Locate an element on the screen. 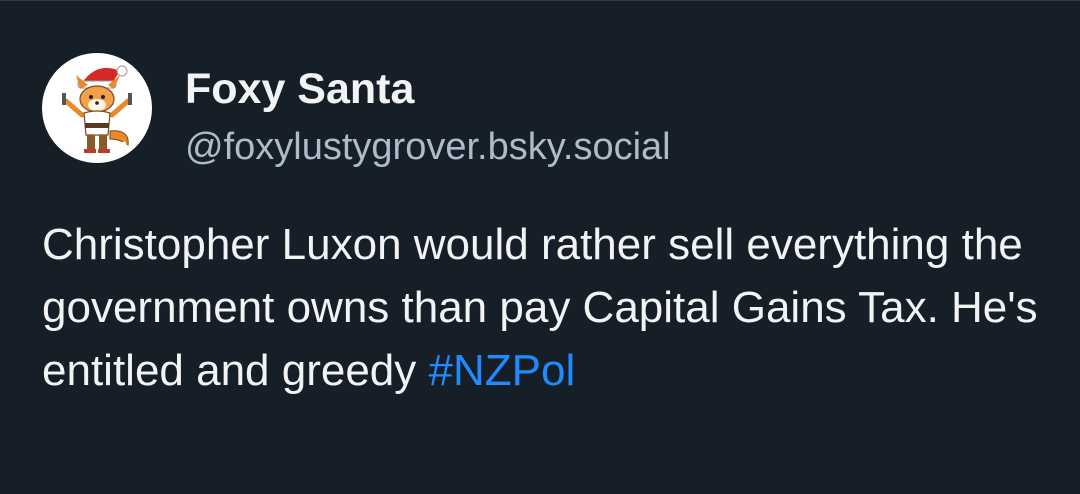 The width and height of the screenshot is (1080, 494). fox-santa-icon is located at coordinates (97, 109).